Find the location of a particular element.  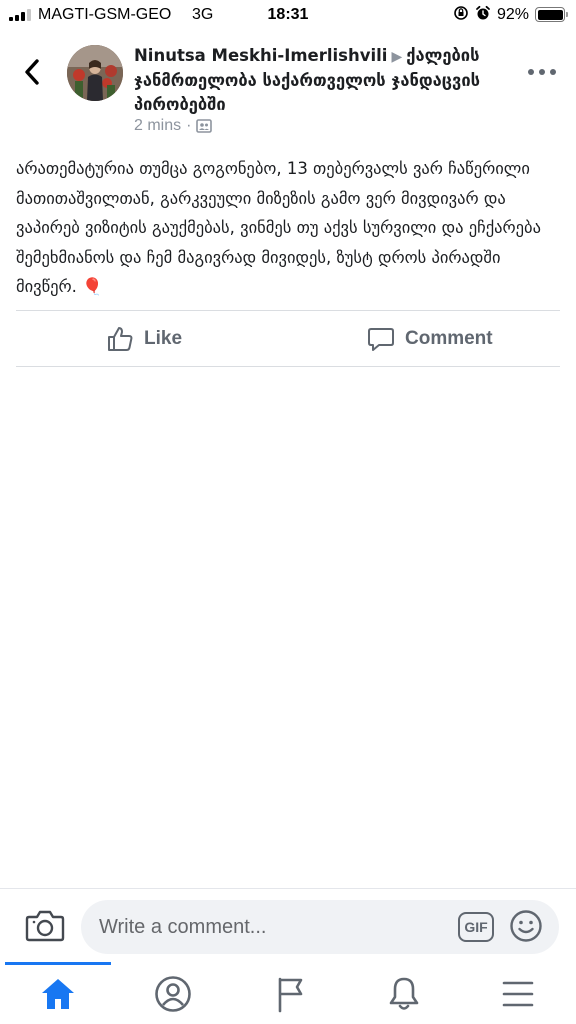

alarm-icon is located at coordinates (483, 12).